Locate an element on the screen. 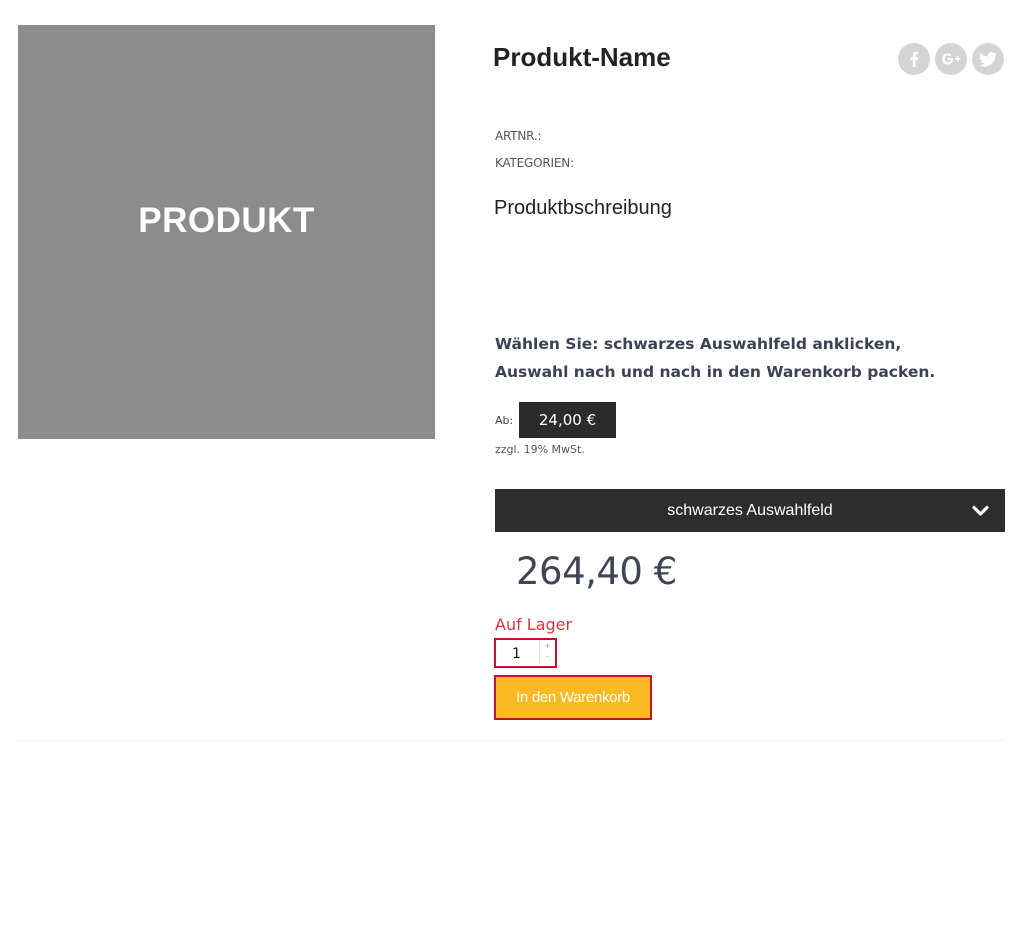 Image resolution: width=1024 pixels, height=950 pixels. vat-note: zzgl. 19% MwSt. is located at coordinates (540, 449).